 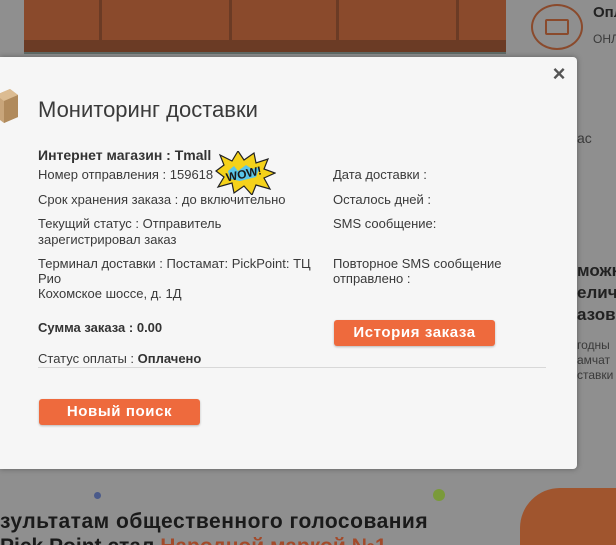 I want to click on promo-person-image, so click(x=568, y=516).